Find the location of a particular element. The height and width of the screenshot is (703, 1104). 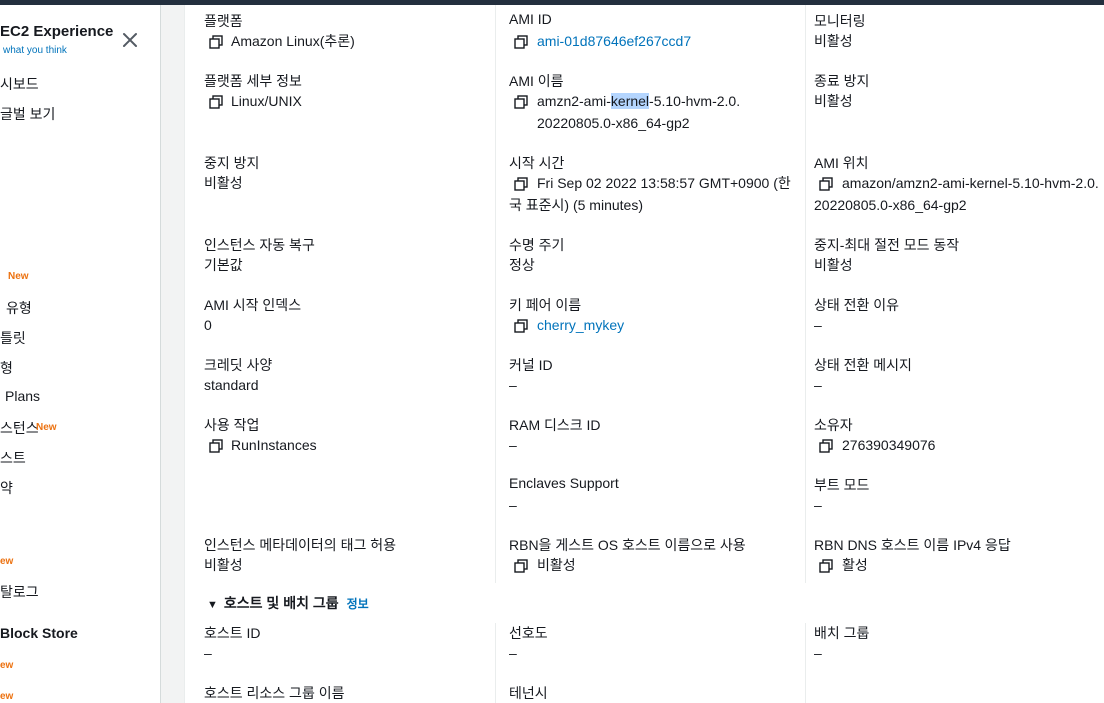

ami-name-label: AMI 이름 is located at coordinates (536, 81).